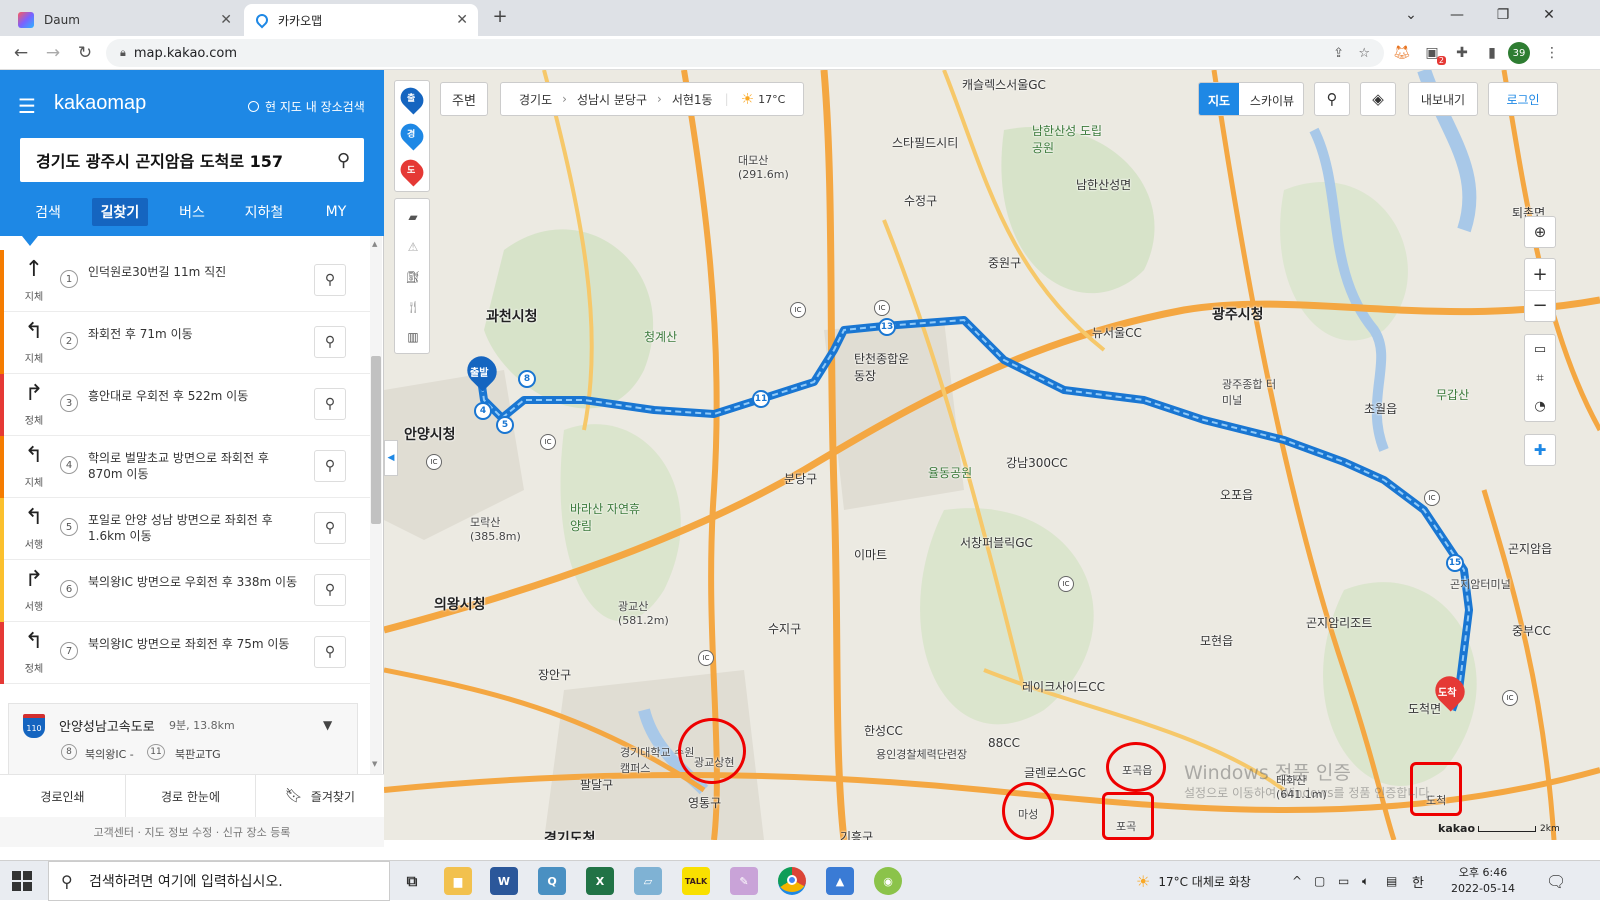  What do you see at coordinates (1063, 686) in the screenshot?
I see `map-label: 레이크사이드CC` at bounding box center [1063, 686].